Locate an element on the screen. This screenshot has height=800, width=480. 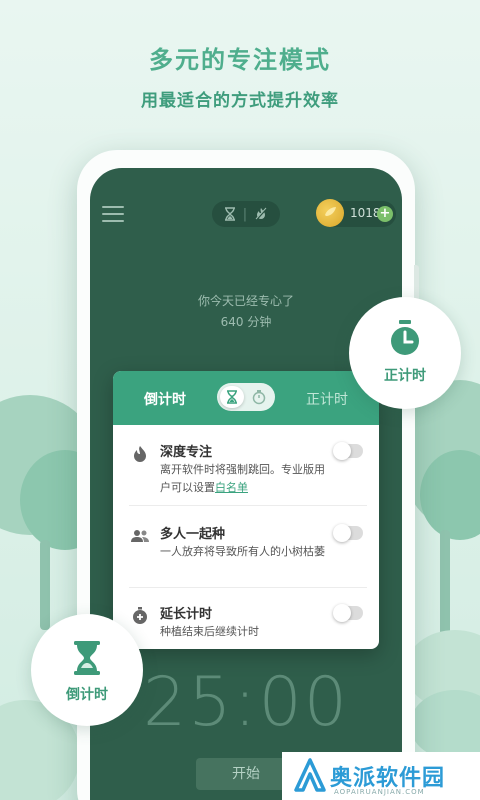
subheadline: 用最适合的方式提升效率 is located at coordinates (240, 101).